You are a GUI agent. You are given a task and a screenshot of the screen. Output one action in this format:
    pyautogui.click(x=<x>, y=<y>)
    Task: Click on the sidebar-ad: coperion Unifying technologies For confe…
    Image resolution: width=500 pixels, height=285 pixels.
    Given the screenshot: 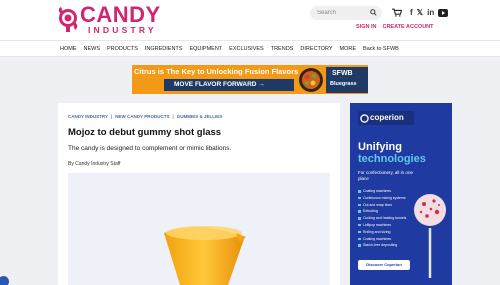 What is the action you would take?
    pyautogui.click(x=401, y=194)
    